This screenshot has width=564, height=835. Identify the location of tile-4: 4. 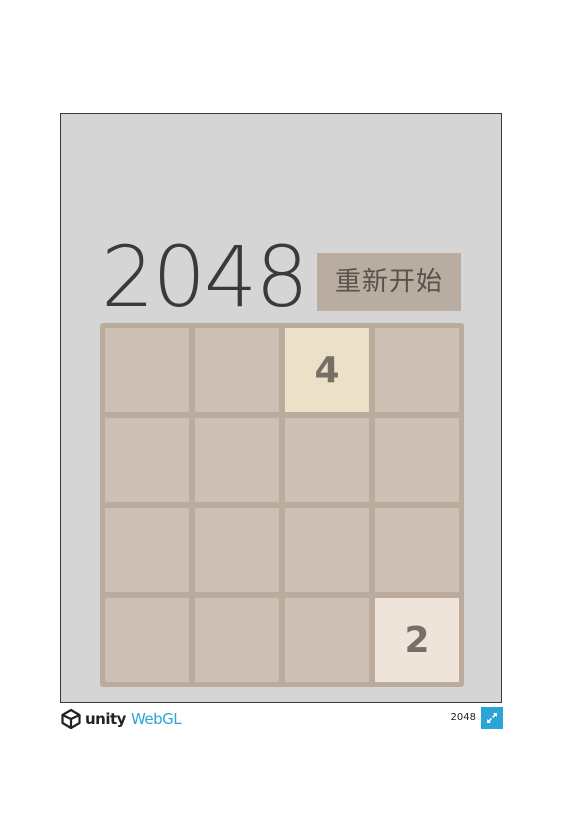
(327, 370).